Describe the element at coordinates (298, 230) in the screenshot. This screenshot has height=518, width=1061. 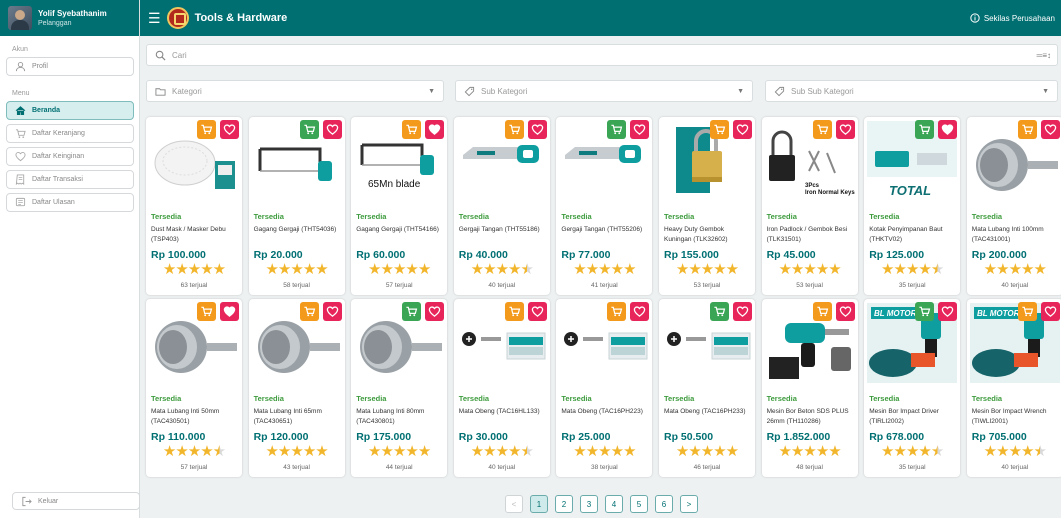
I see `product-name: Gagang Gergaji (THT54036)` at that location.